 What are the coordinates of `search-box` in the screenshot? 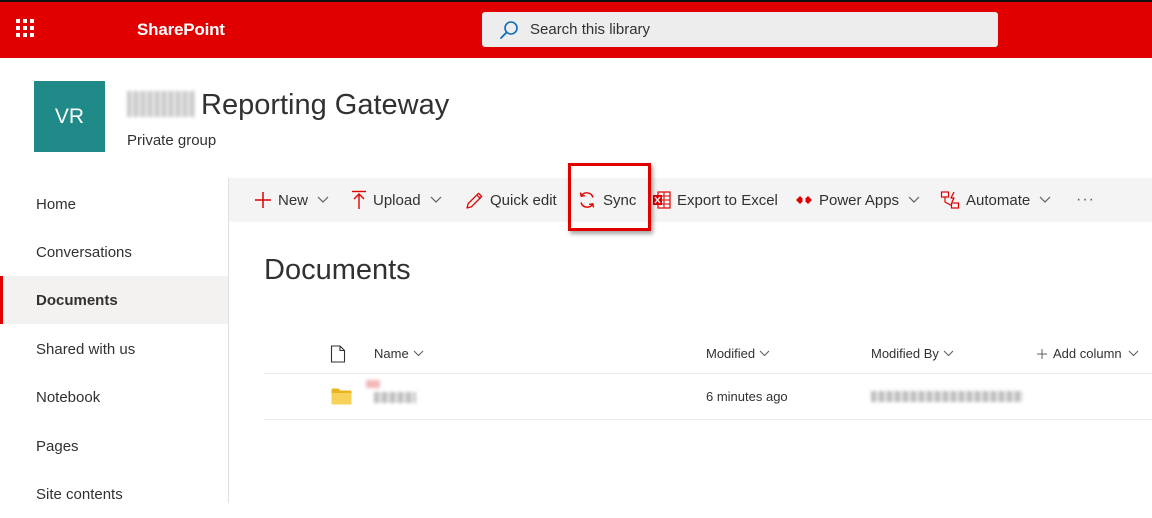 It's located at (740, 29).